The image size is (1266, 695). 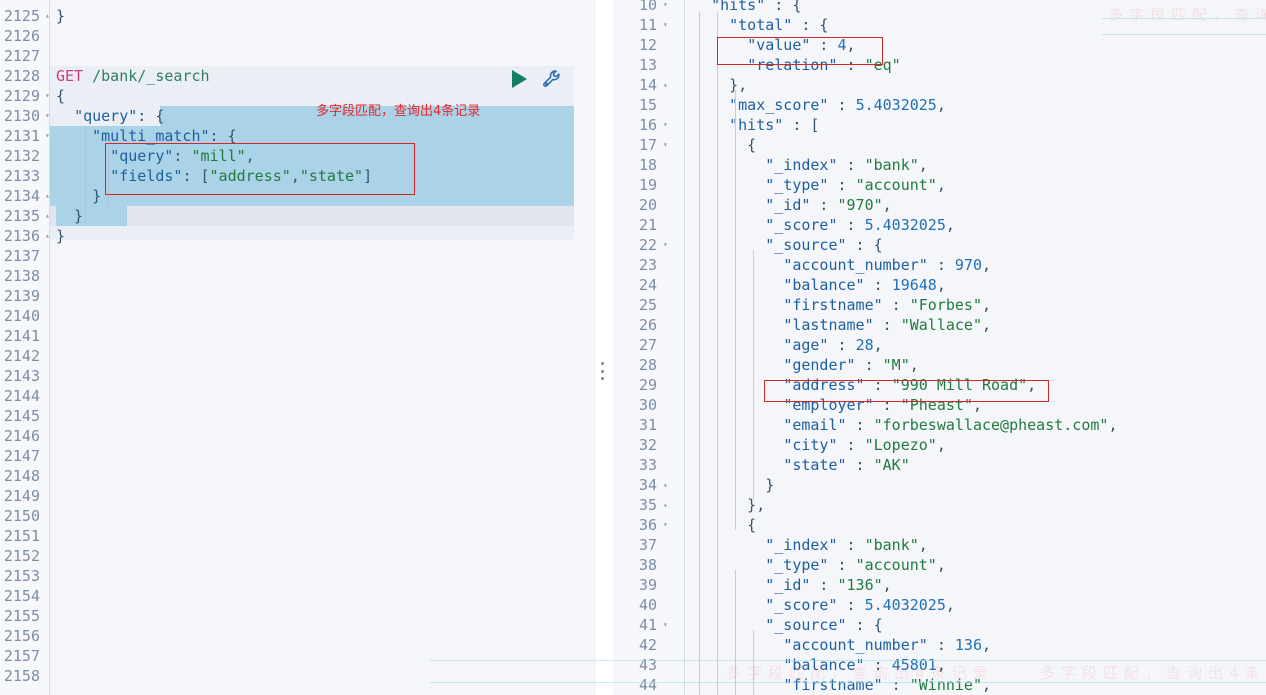 What do you see at coordinates (842, 305) in the screenshot?
I see `code-line: "firstname" : "Forbes",` at bounding box center [842, 305].